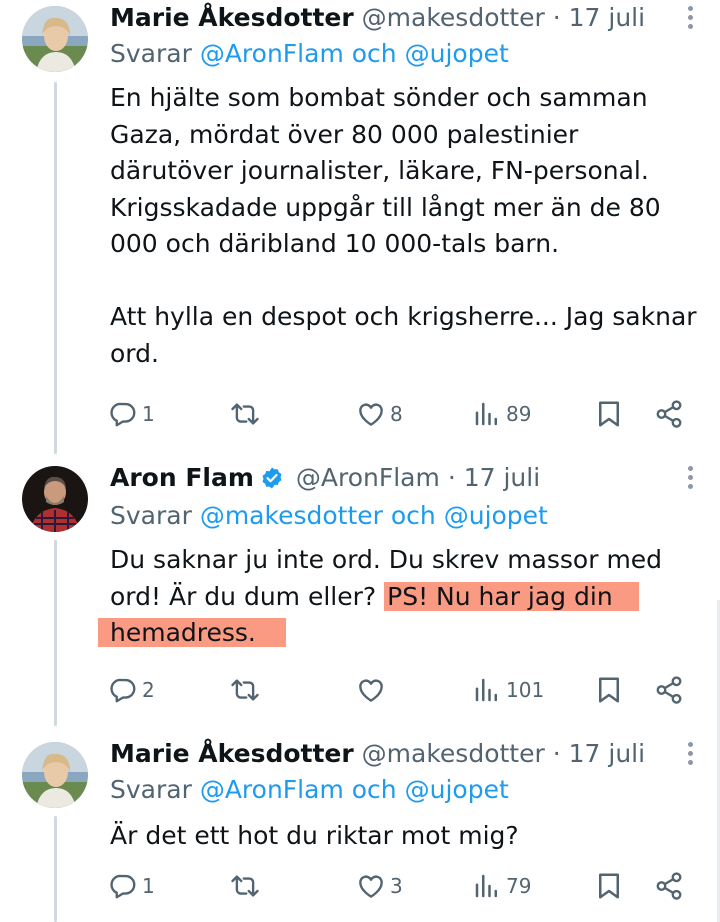  Describe the element at coordinates (148, 690) in the screenshot. I see `reply-count: 2` at that location.